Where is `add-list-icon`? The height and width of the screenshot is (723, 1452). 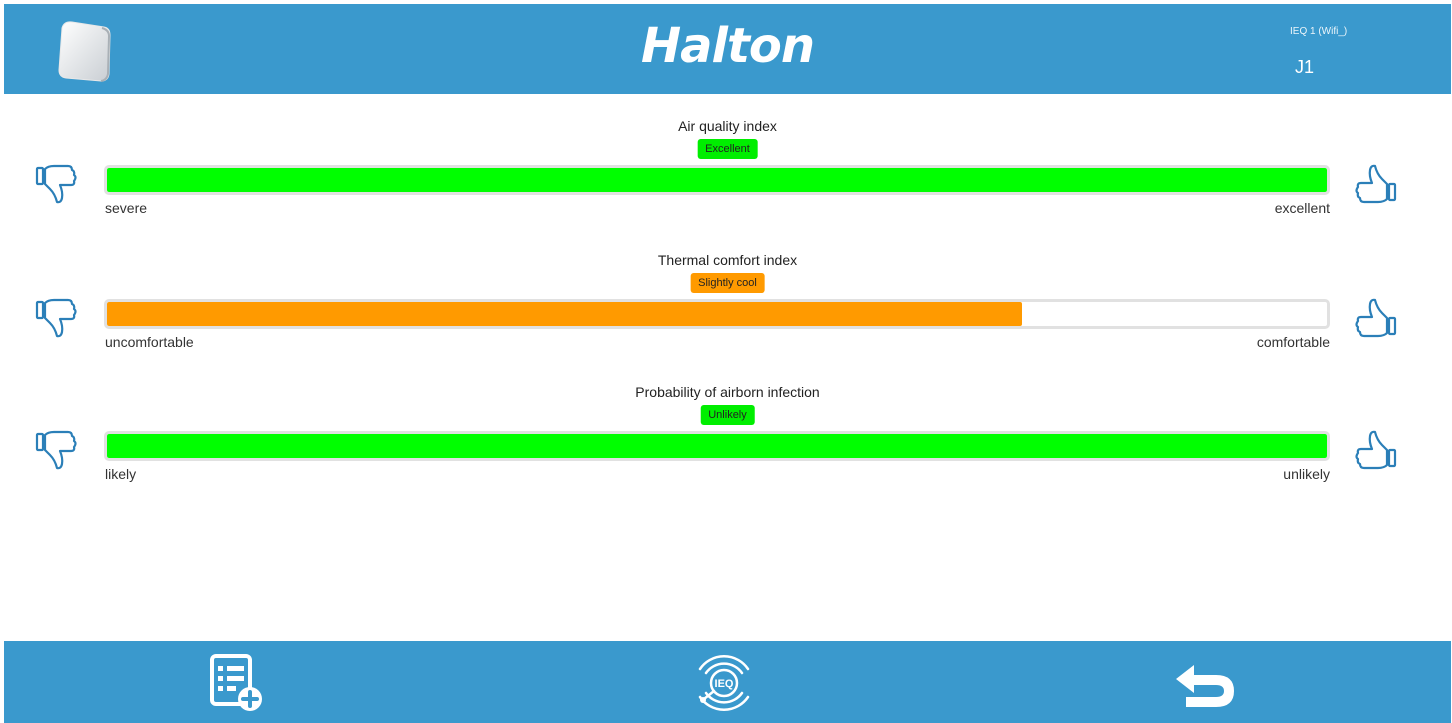
add-list-icon is located at coordinates (236, 683).